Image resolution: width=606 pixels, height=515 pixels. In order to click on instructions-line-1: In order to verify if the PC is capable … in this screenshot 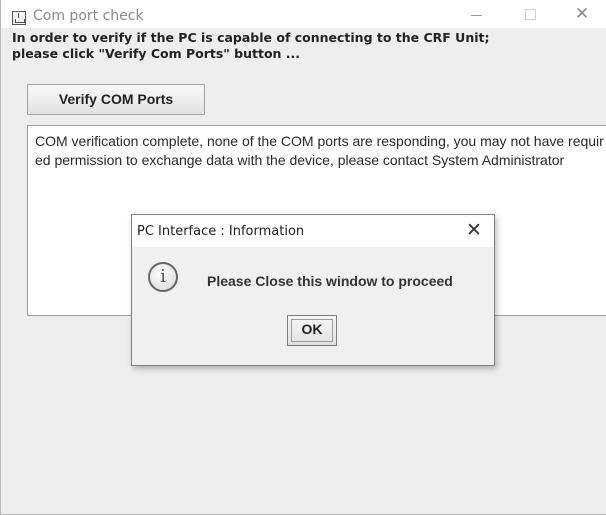, I will do `click(251, 37)`.